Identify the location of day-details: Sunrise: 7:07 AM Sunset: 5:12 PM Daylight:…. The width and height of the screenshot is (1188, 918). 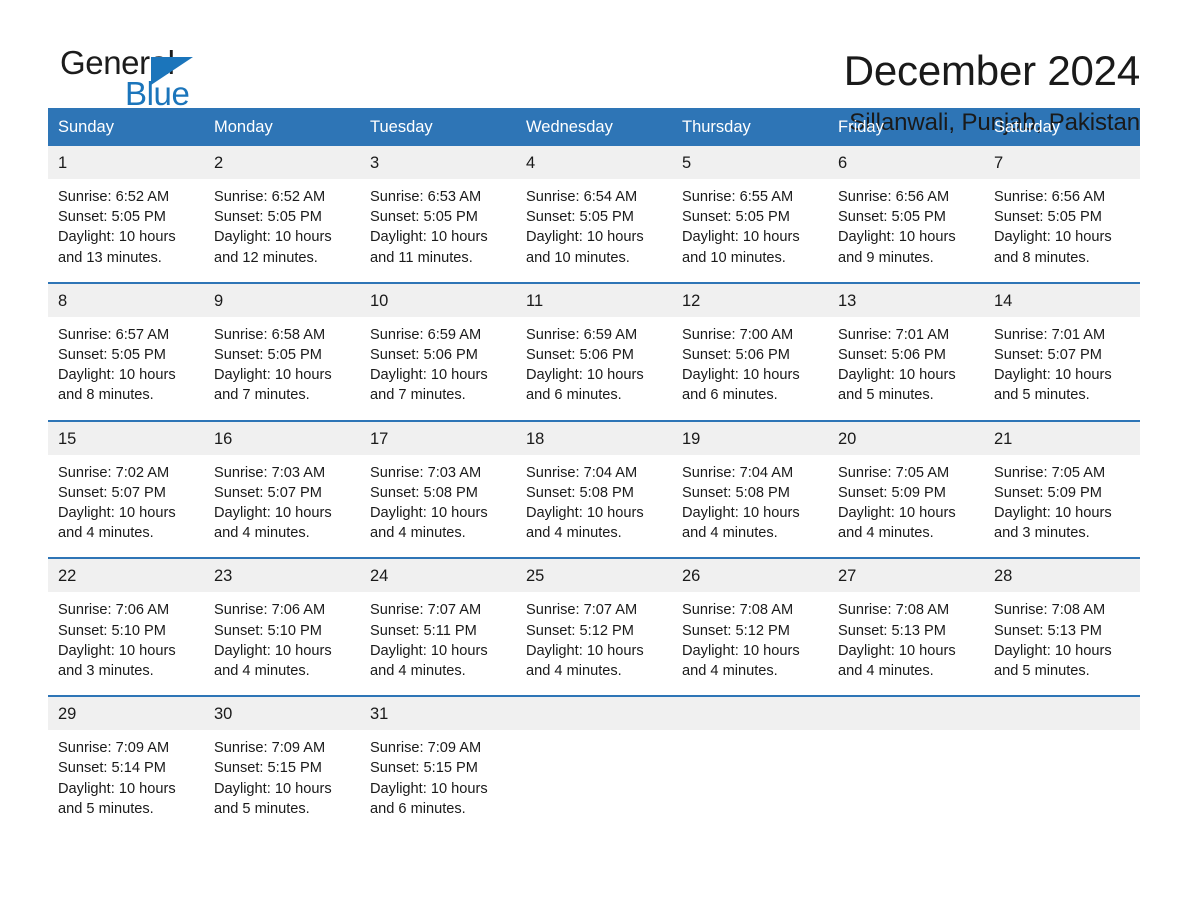
(594, 643).